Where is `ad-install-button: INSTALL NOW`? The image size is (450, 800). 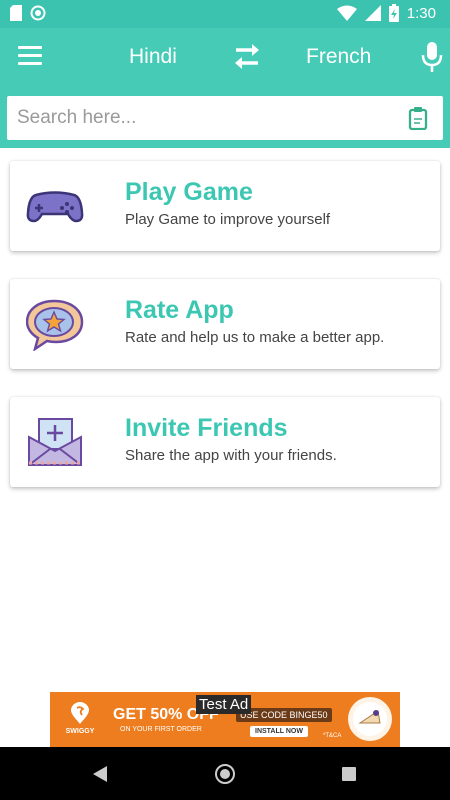
ad-install-button: INSTALL NOW is located at coordinates (279, 731).